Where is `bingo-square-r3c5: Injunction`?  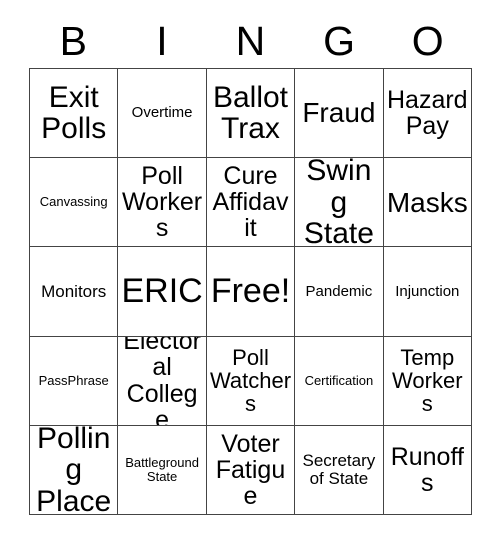 bingo-square-r3c5: Injunction is located at coordinates (427, 292).